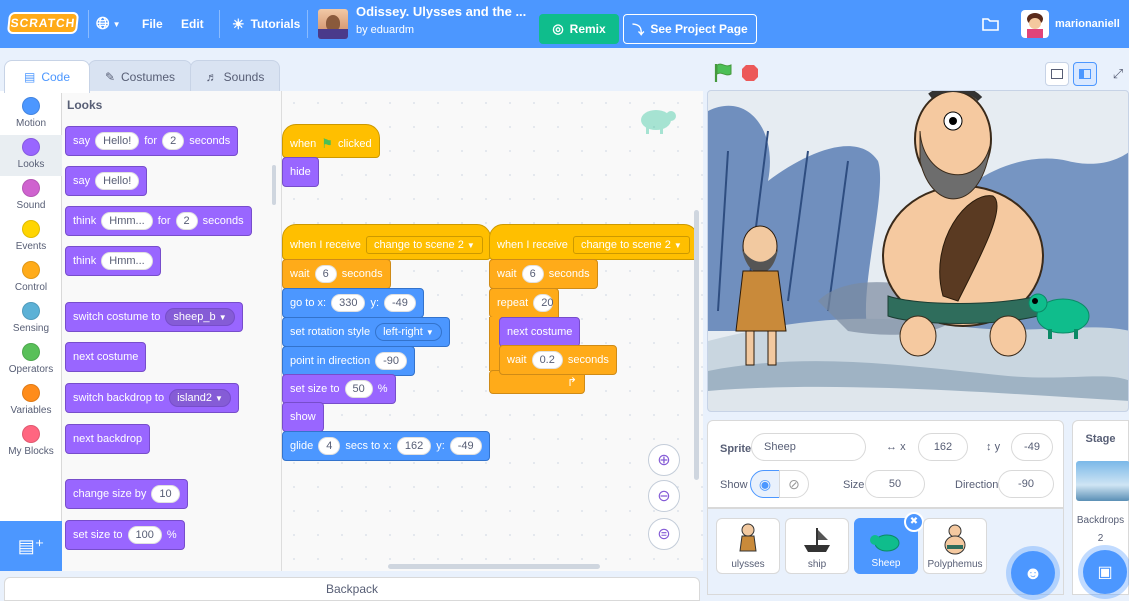 The height and width of the screenshot is (601, 1129). I want to click on block-input: 10, so click(165, 494).